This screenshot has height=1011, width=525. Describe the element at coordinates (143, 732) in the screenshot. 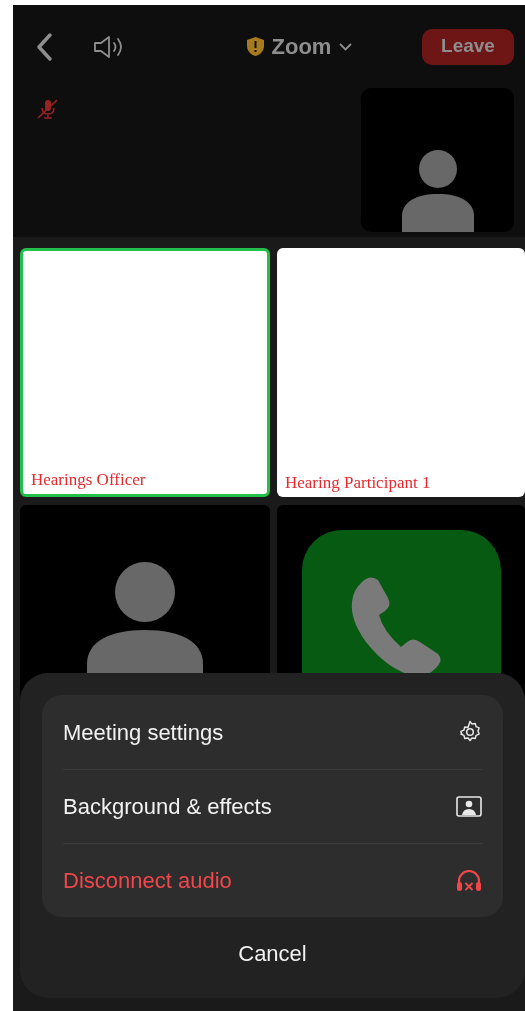

I see `menu-item-label: Meeting settings` at that location.